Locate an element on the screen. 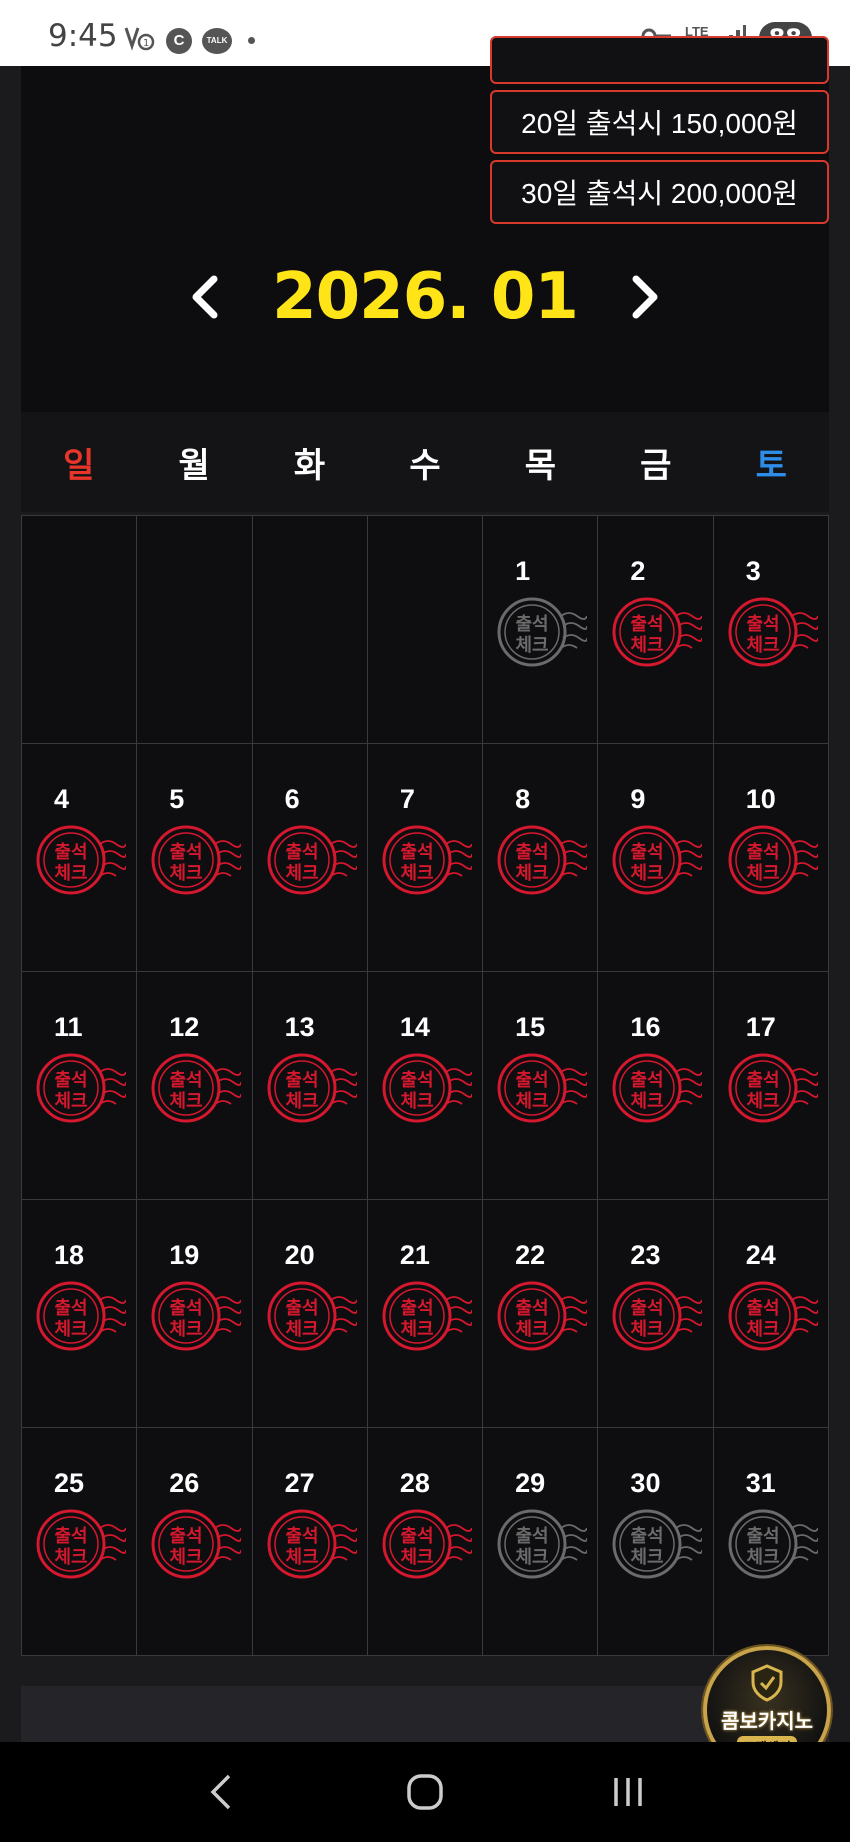  calendar-day-cell: 17 출석 체크 is located at coordinates (771, 1086).